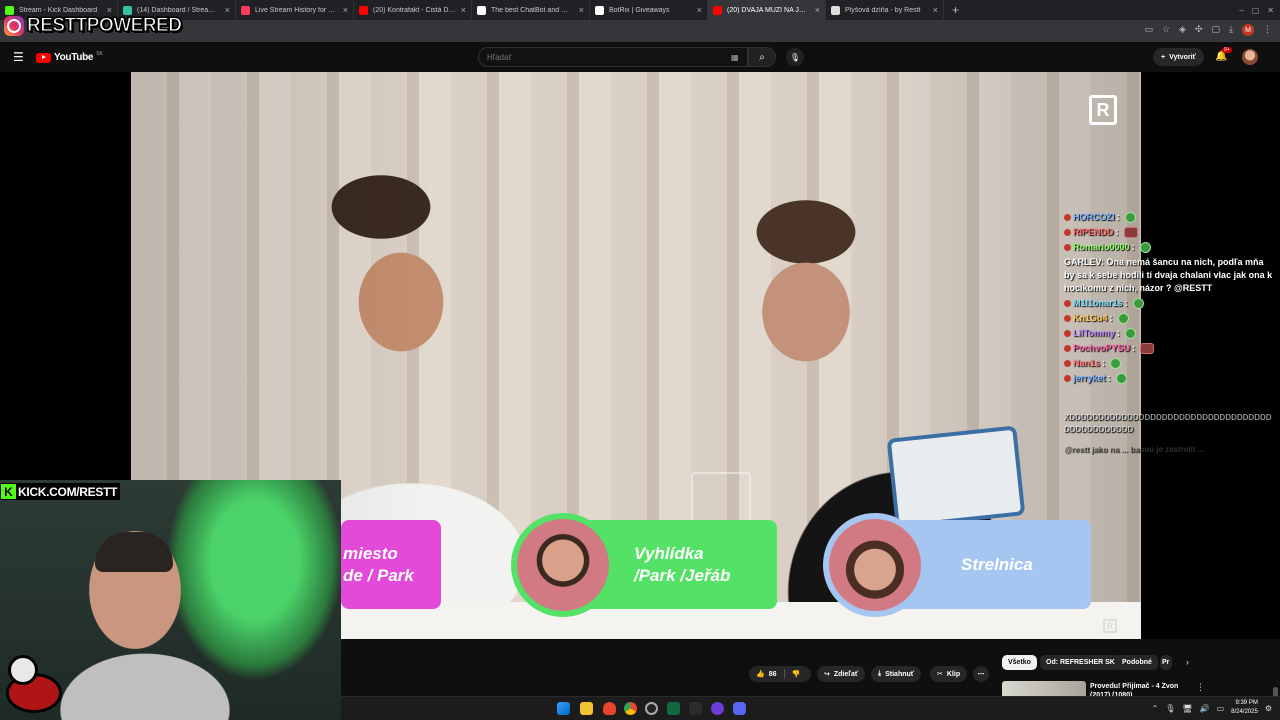 The width and height of the screenshot is (1280, 720). Describe the element at coordinates (178, 10) in the screenshot. I see `tab-title: (14) Dashboard / Streamlabs` at that location.